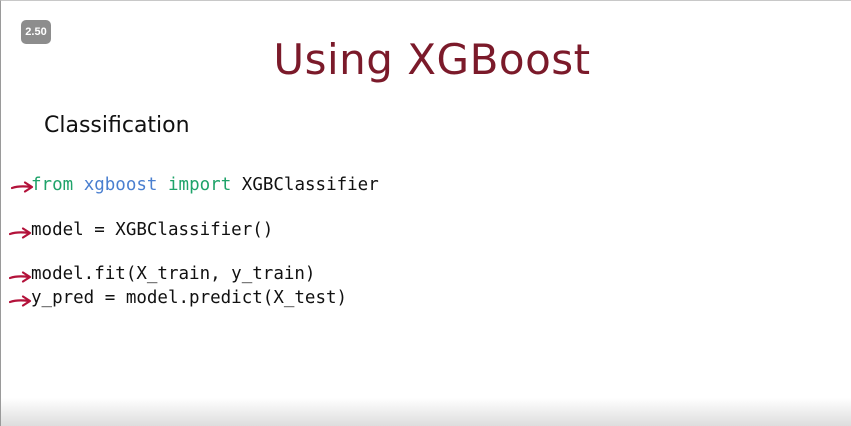  Describe the element at coordinates (52, 185) in the screenshot. I see `code-keyword-from: from` at that location.